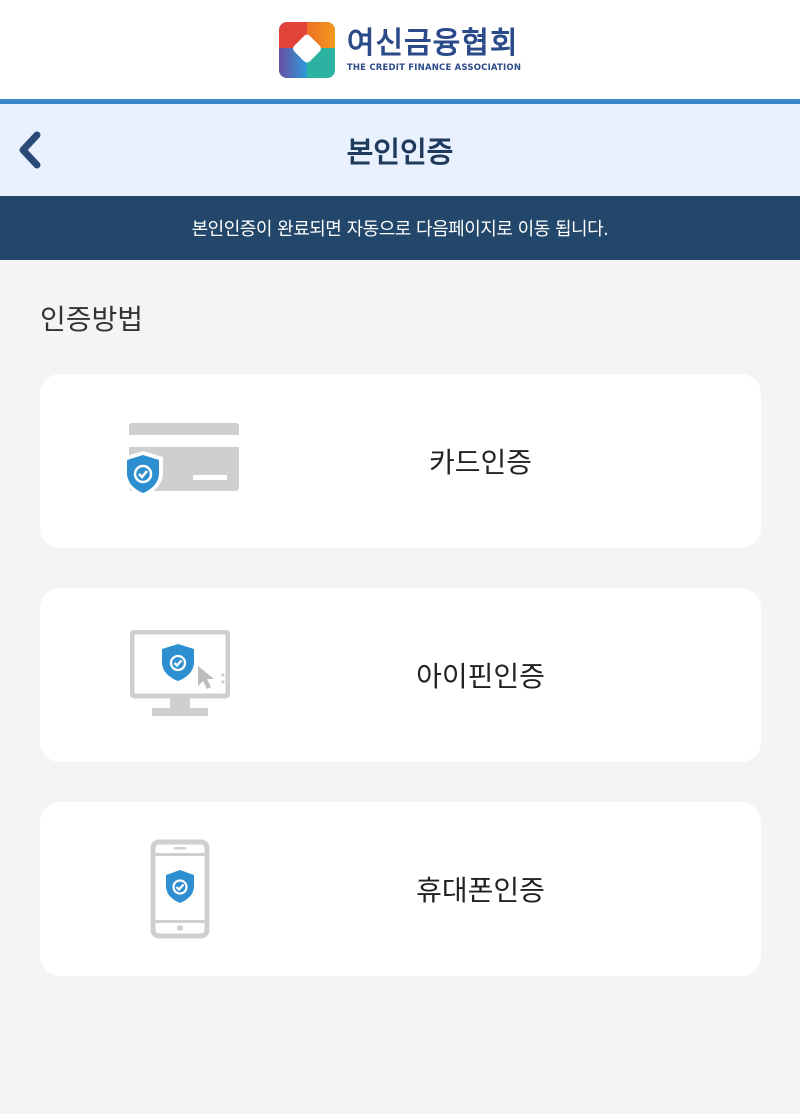  I want to click on ipin-auth-label: 아이핀인증, so click(480, 676).